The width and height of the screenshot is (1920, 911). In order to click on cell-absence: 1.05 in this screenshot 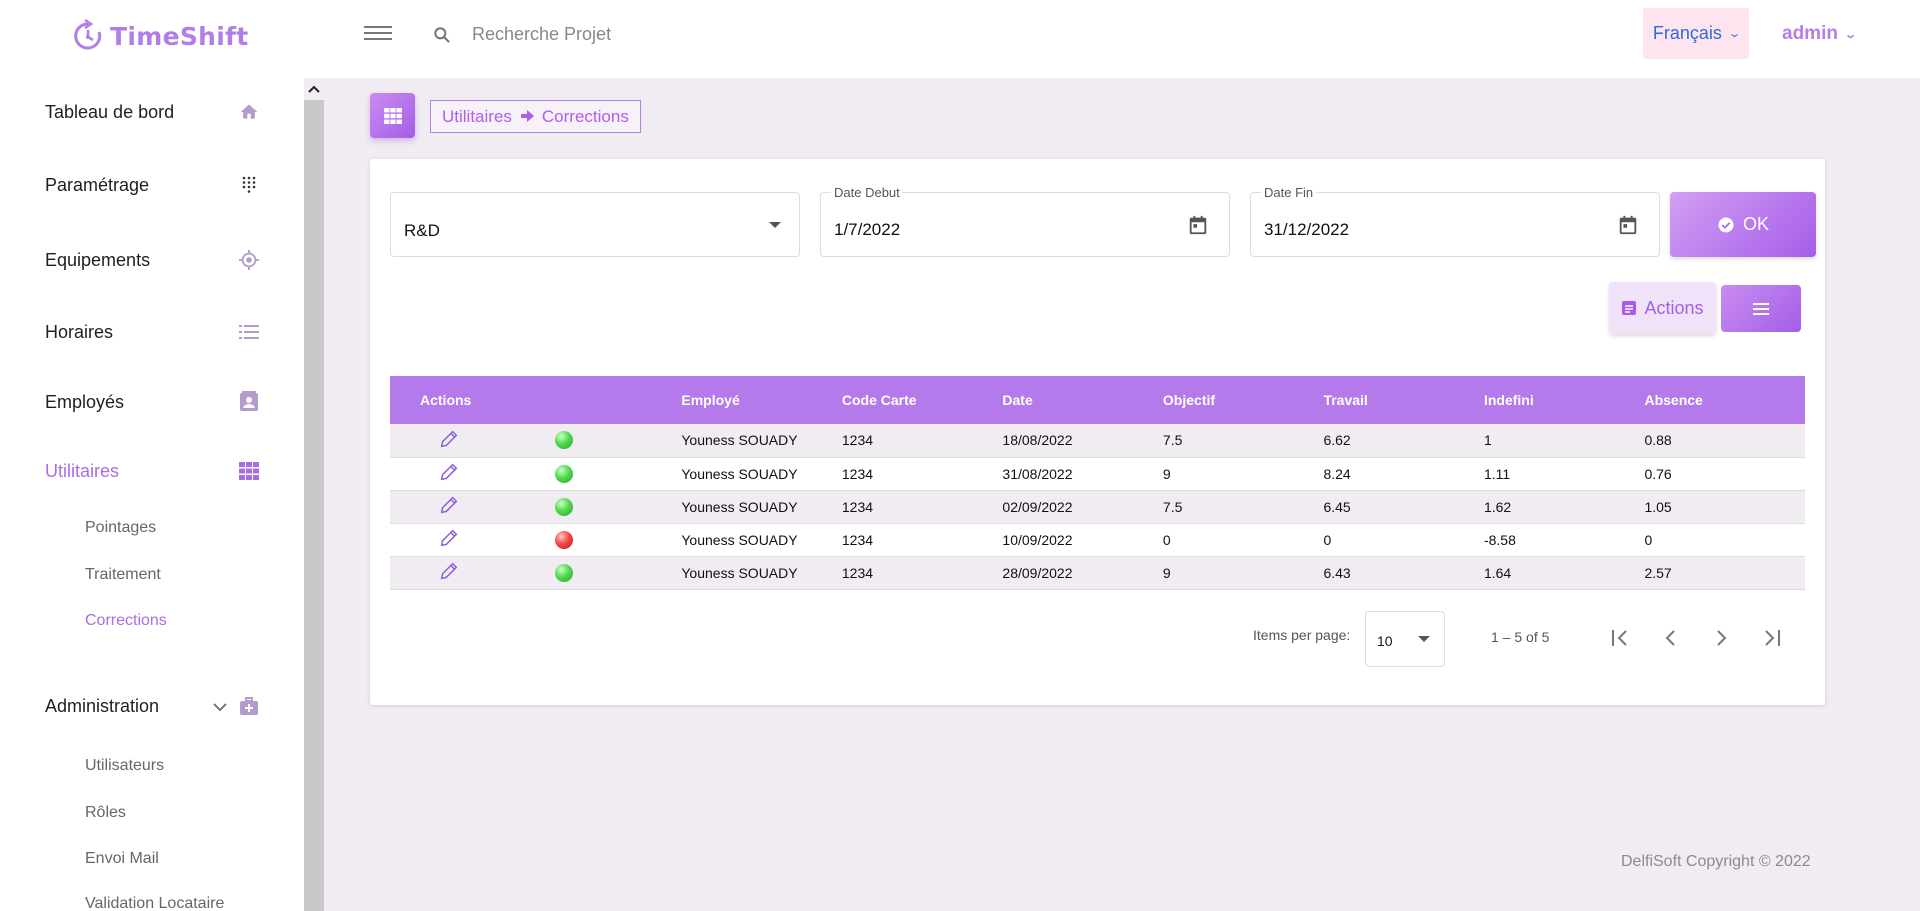, I will do `click(1658, 506)`.